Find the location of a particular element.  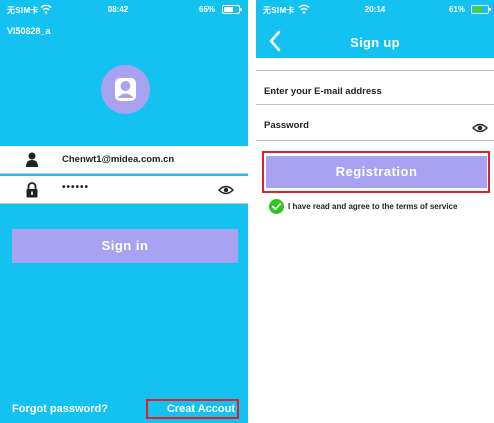

battery-percent: 65% is located at coordinates (207, 9).